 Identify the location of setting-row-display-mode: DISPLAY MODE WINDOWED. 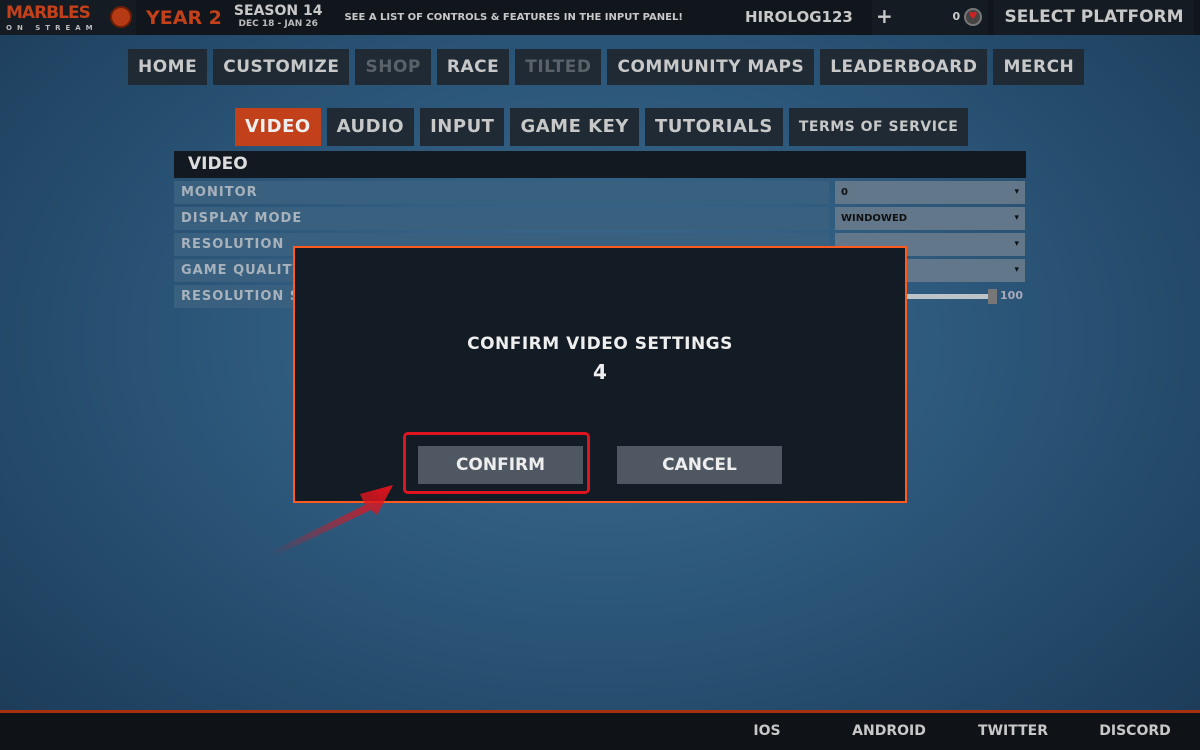
(600, 218).